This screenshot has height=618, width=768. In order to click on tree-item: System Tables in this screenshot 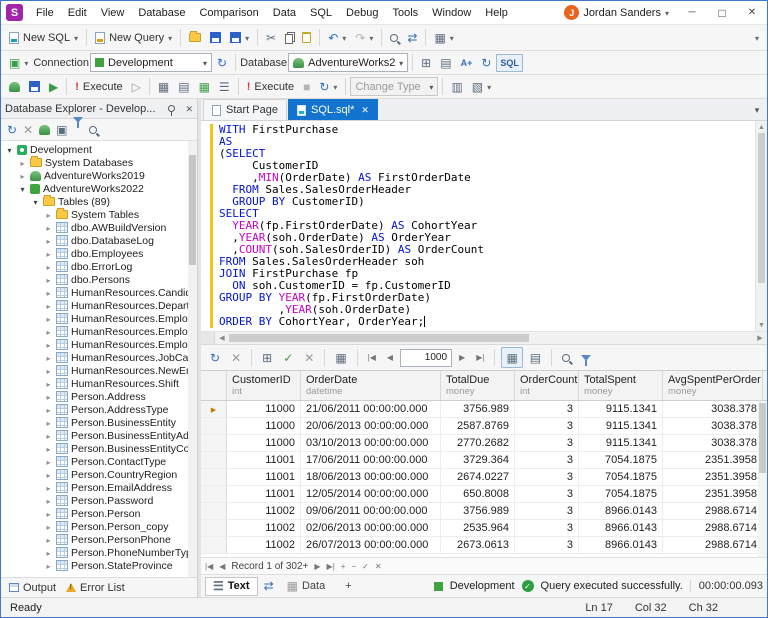, I will do `click(99, 214)`.